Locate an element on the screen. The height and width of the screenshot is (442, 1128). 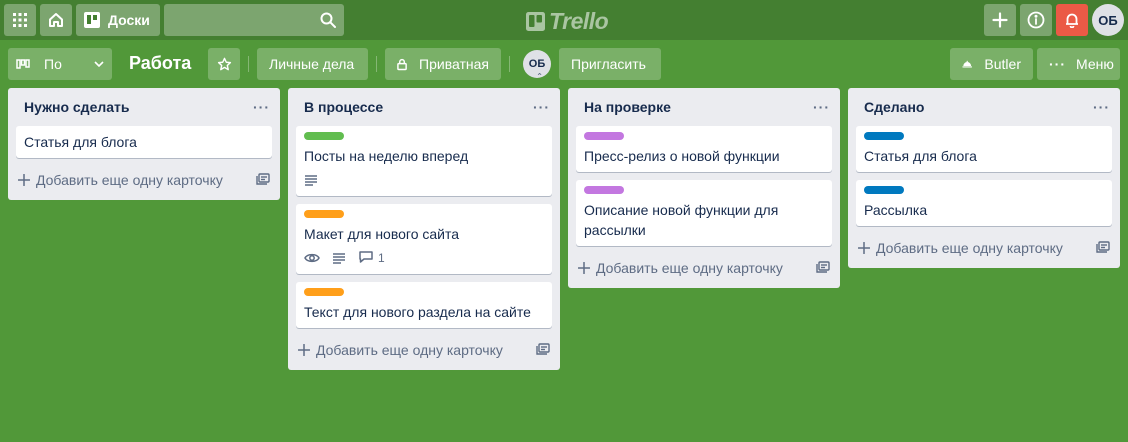
team-button: Личные дела is located at coordinates (312, 64).